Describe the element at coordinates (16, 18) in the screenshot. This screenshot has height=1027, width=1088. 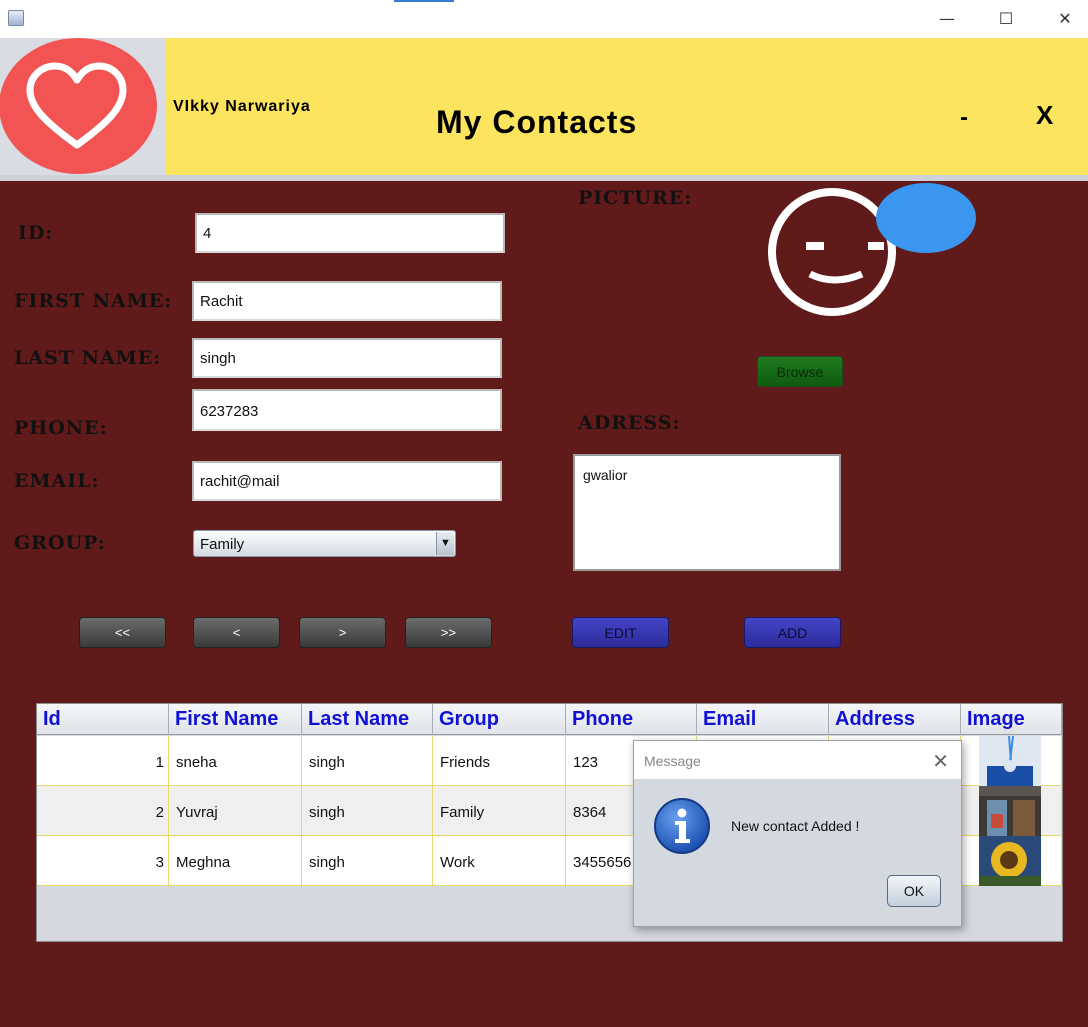
I see `java-app-icon` at that location.